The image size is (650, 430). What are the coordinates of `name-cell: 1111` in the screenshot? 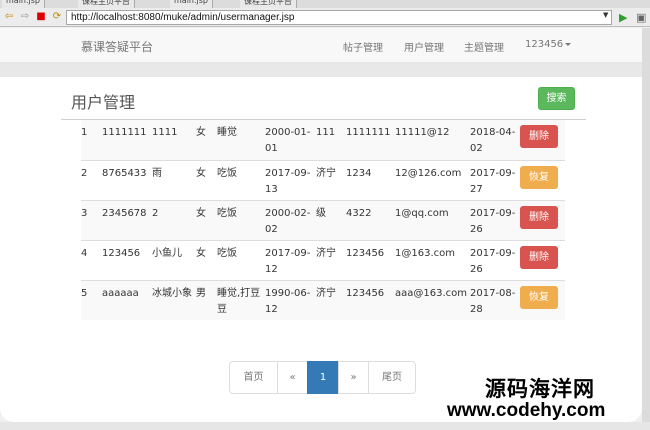 It's located at (165, 132).